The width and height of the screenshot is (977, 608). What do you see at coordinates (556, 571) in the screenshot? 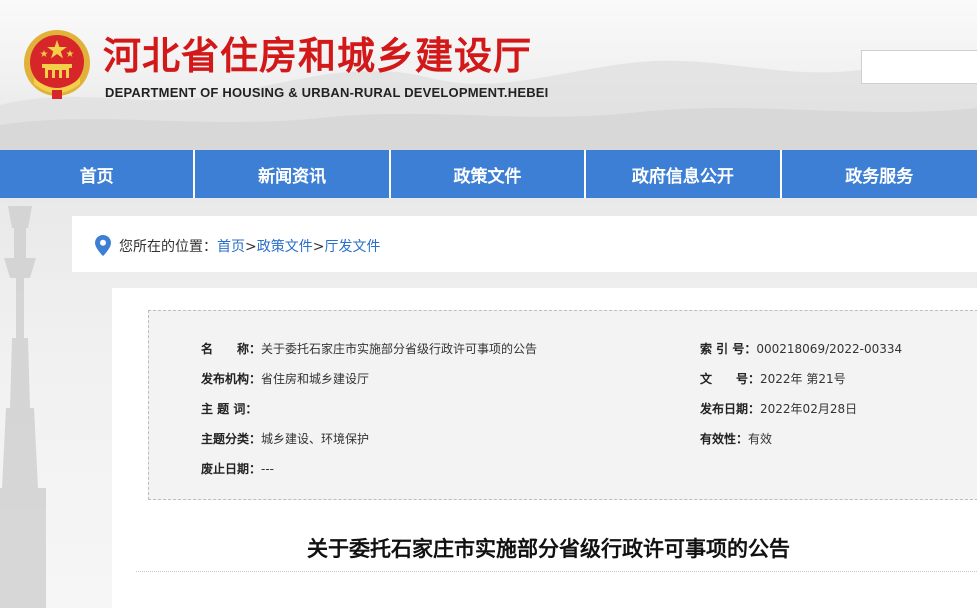
I see `title-divider` at bounding box center [556, 571].